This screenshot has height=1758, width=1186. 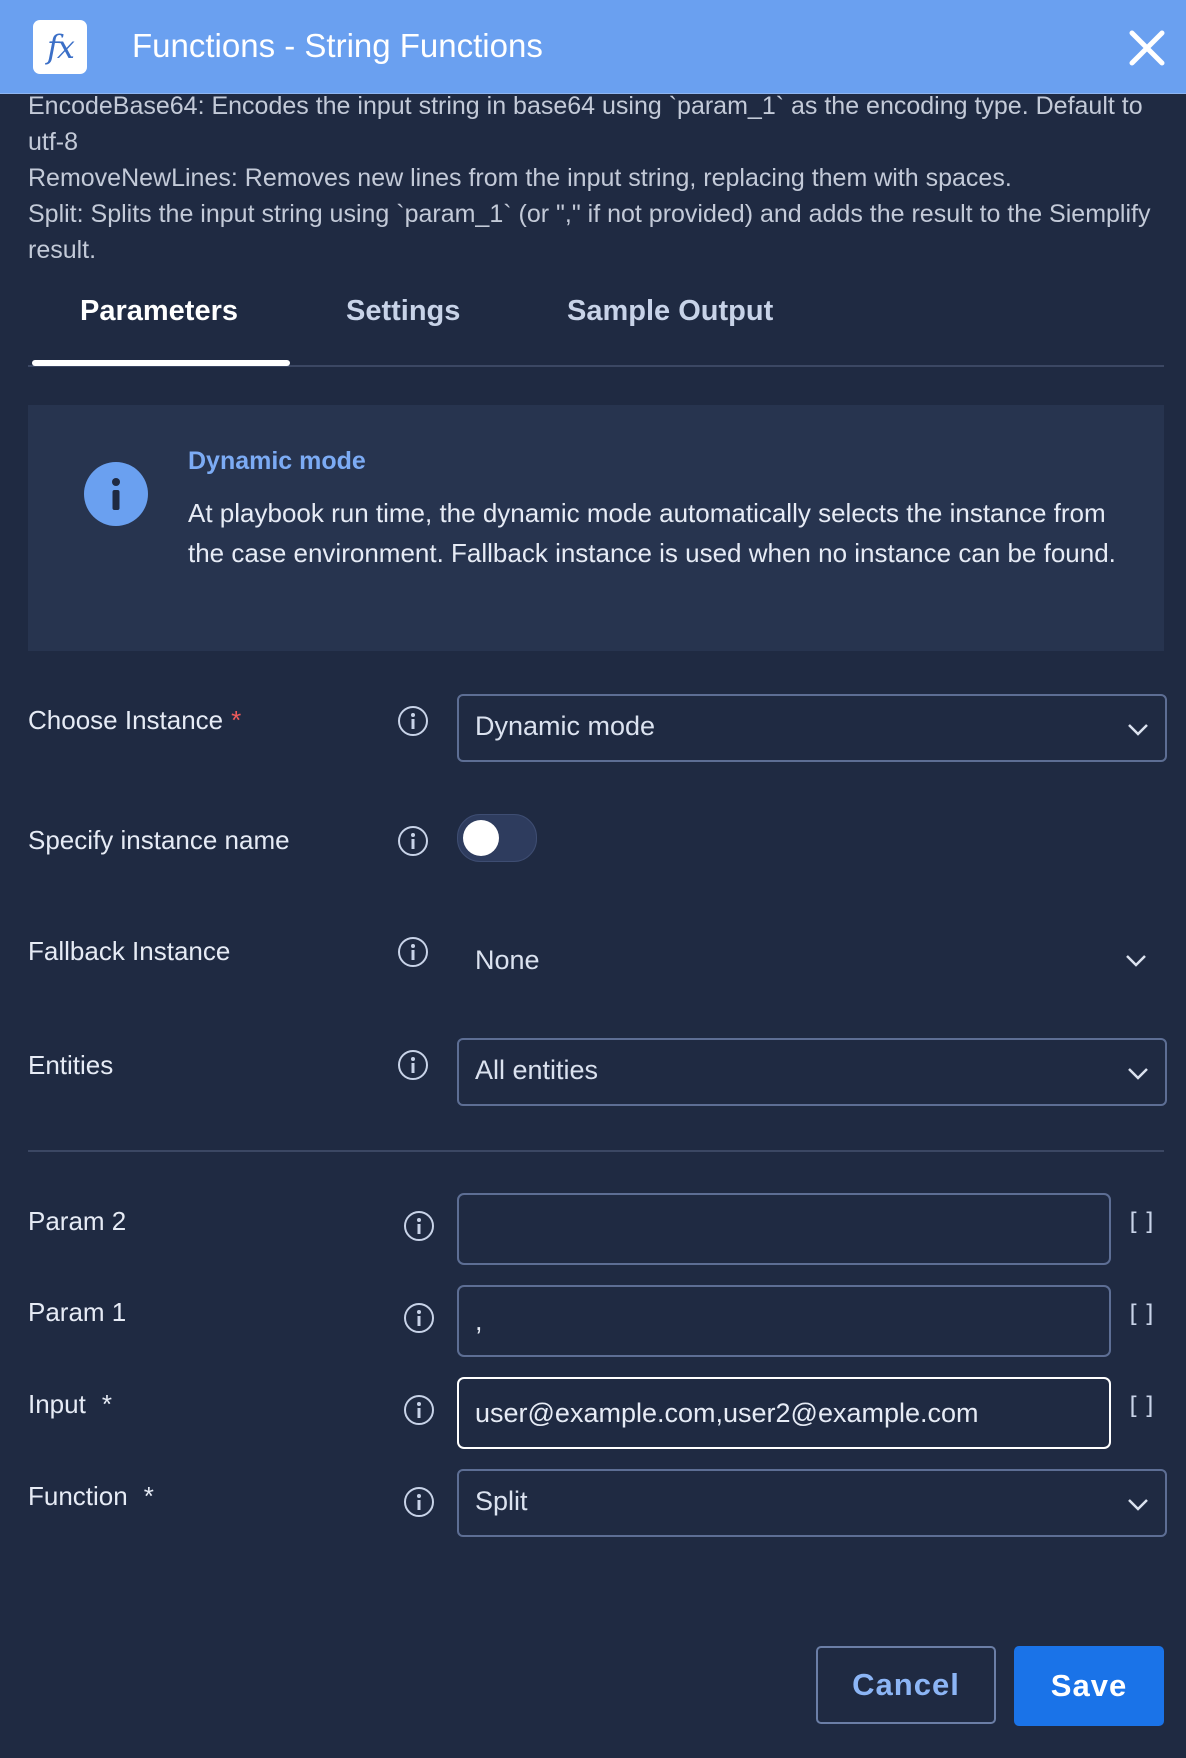 What do you see at coordinates (565, 726) in the screenshot?
I see `select-value: Dynamic mode` at bounding box center [565, 726].